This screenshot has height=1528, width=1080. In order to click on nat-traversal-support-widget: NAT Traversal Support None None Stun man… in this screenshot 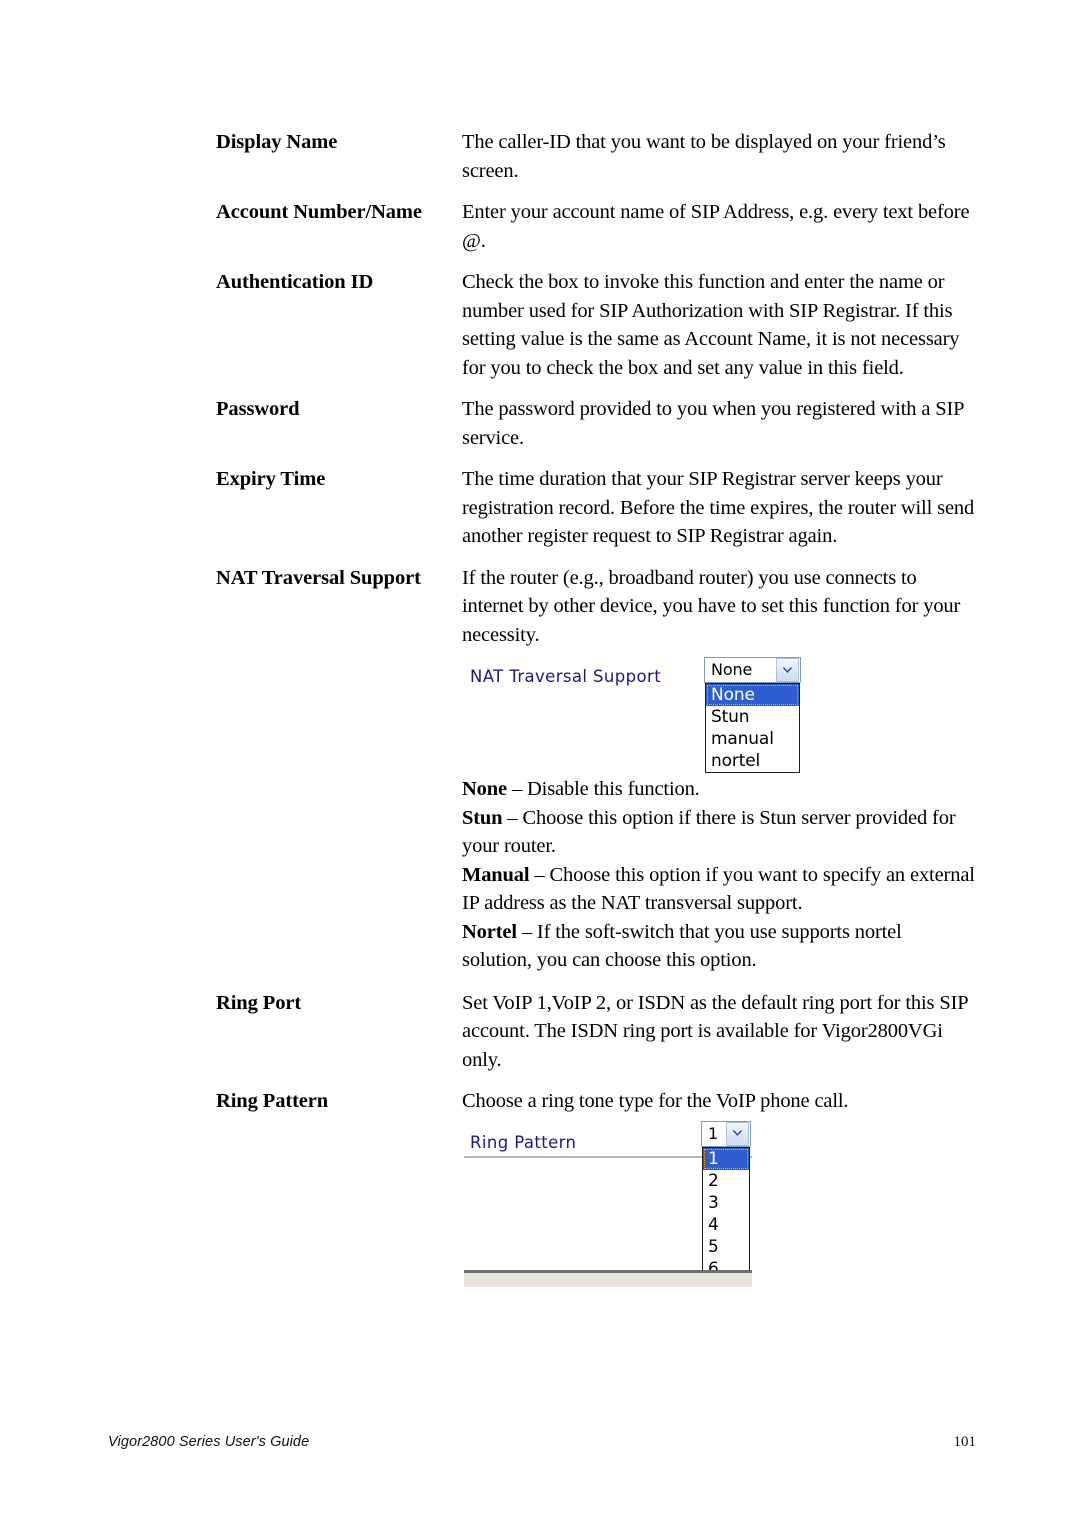, I will do `click(719, 714)`.